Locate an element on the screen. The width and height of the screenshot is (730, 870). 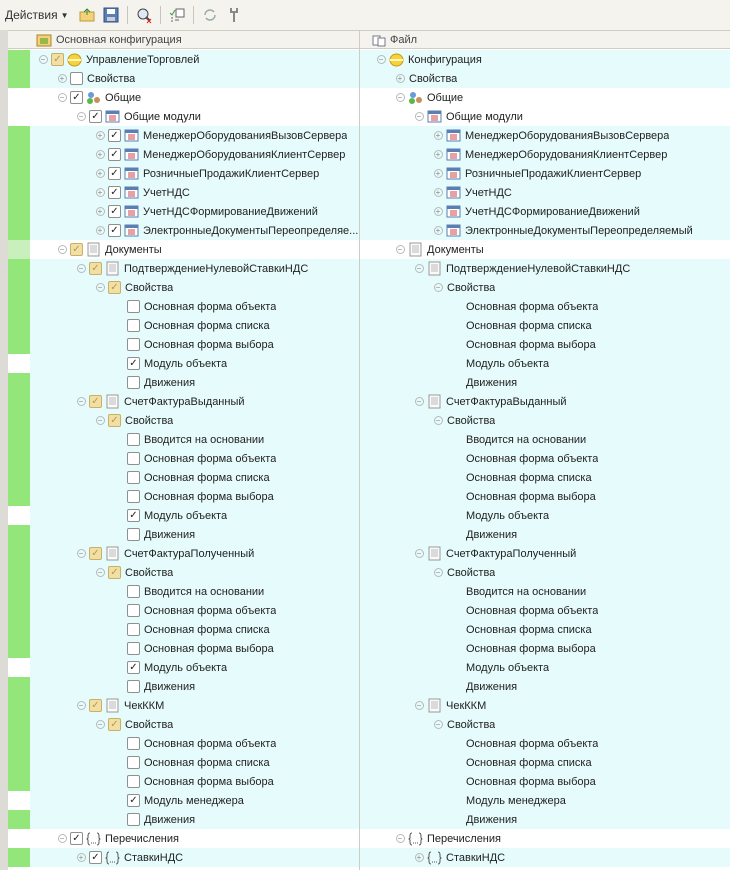
column-header-file: Файл is located at coordinates (394, 40).